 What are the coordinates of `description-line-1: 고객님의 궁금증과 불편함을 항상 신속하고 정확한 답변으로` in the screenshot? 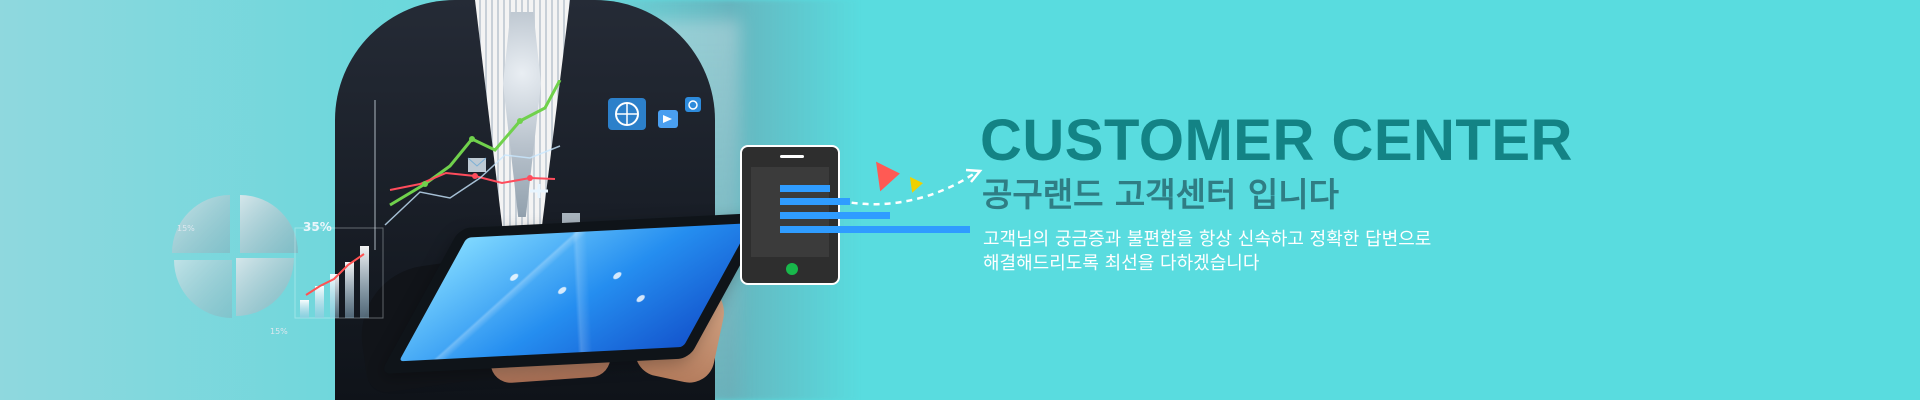 It's located at (1207, 239).